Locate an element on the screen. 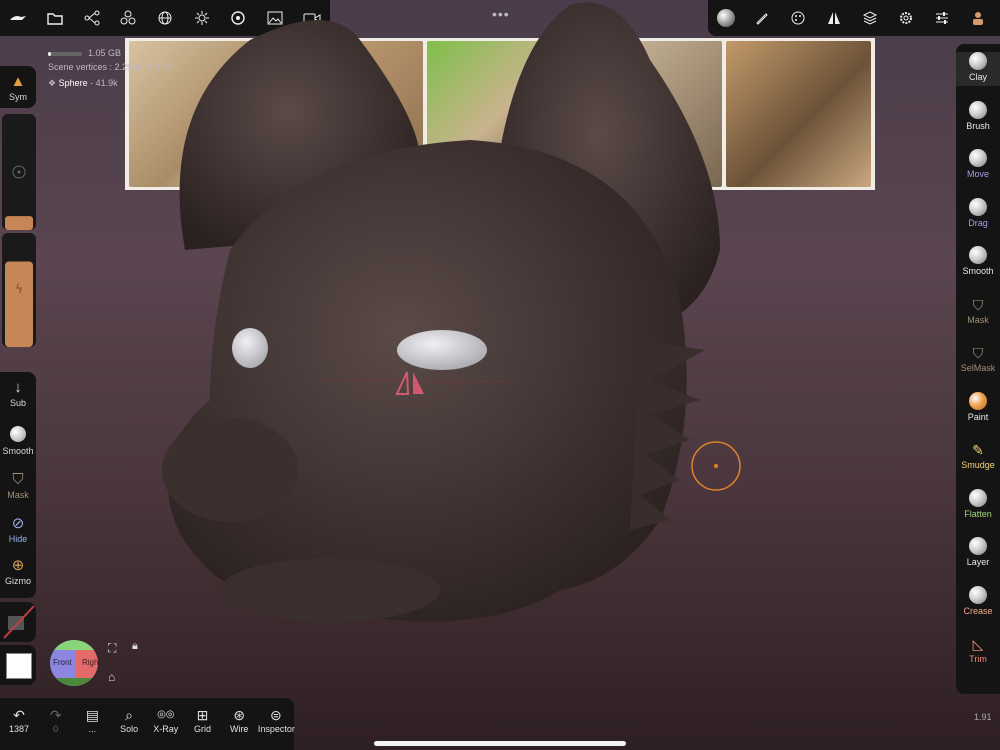 The height and width of the screenshot is (750, 1000). mask-shield-icon: ⛉ is located at coordinates (18, 479).